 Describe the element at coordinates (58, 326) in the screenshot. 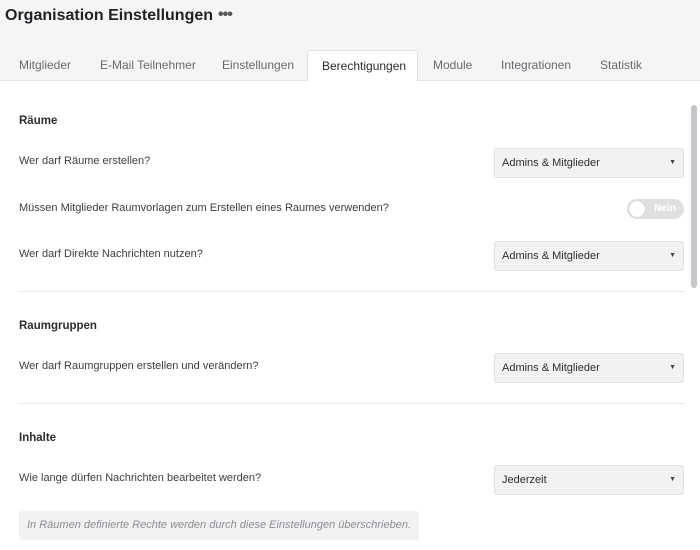

I see `section-title-raumgruppen: Raumgruppen` at that location.